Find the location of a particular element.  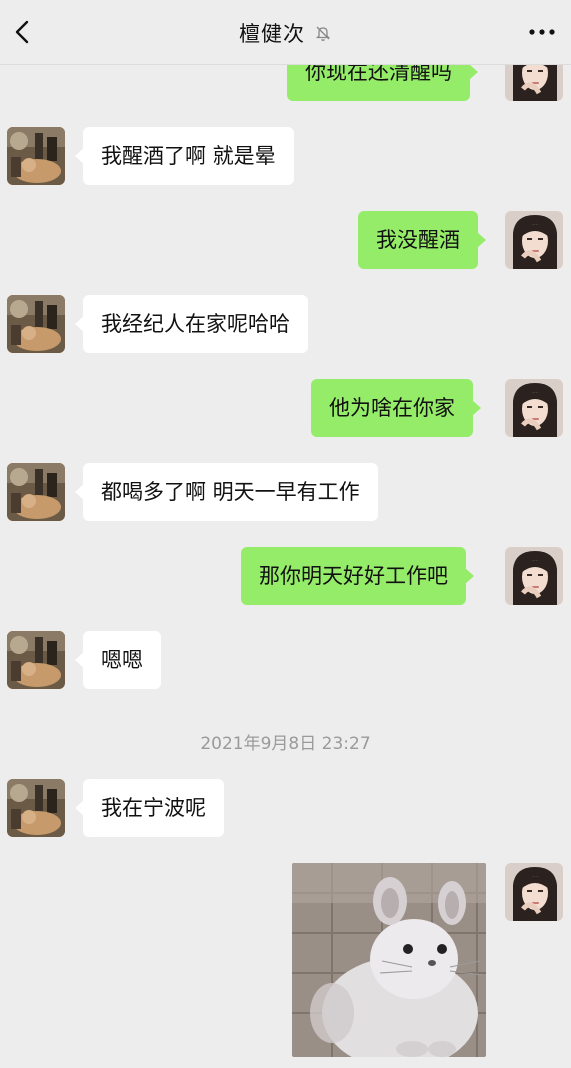

message-bubble-sent: 他为啥在你家 is located at coordinates (396, 408).